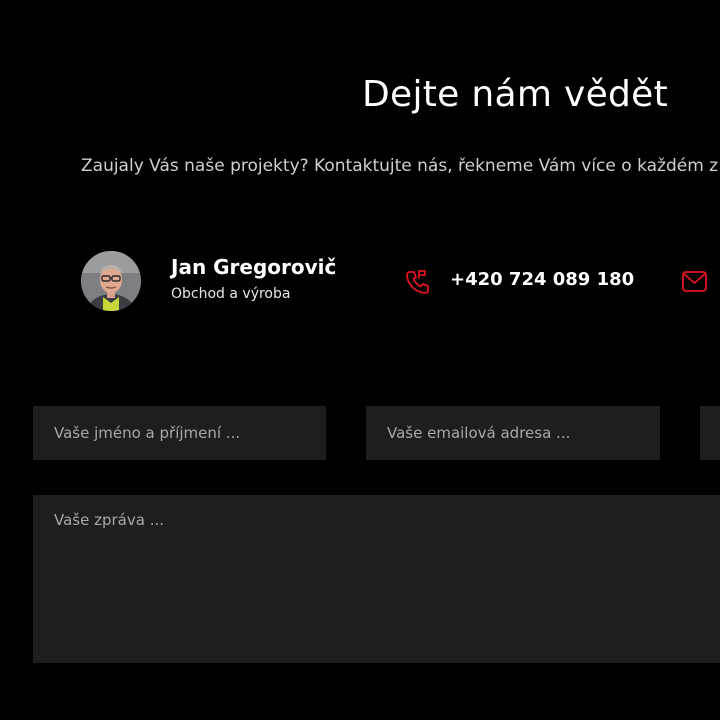 The height and width of the screenshot is (720, 720). I want to click on phone-icon, so click(418, 282).